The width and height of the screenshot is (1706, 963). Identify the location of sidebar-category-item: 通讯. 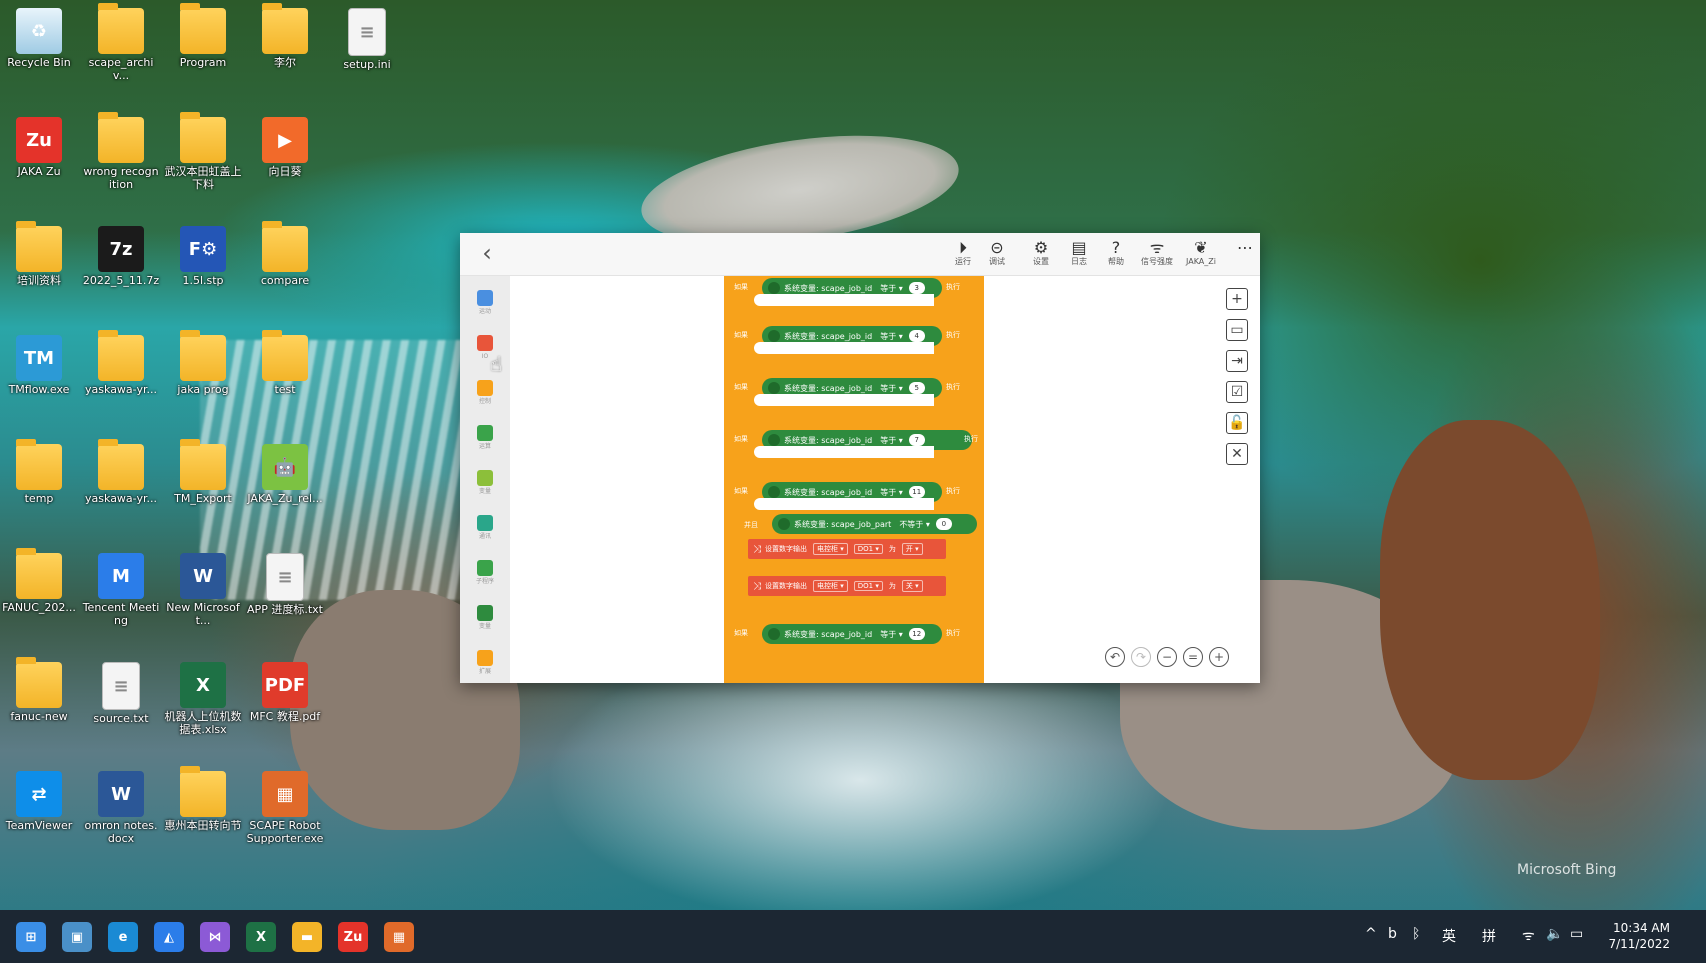
(485, 527).